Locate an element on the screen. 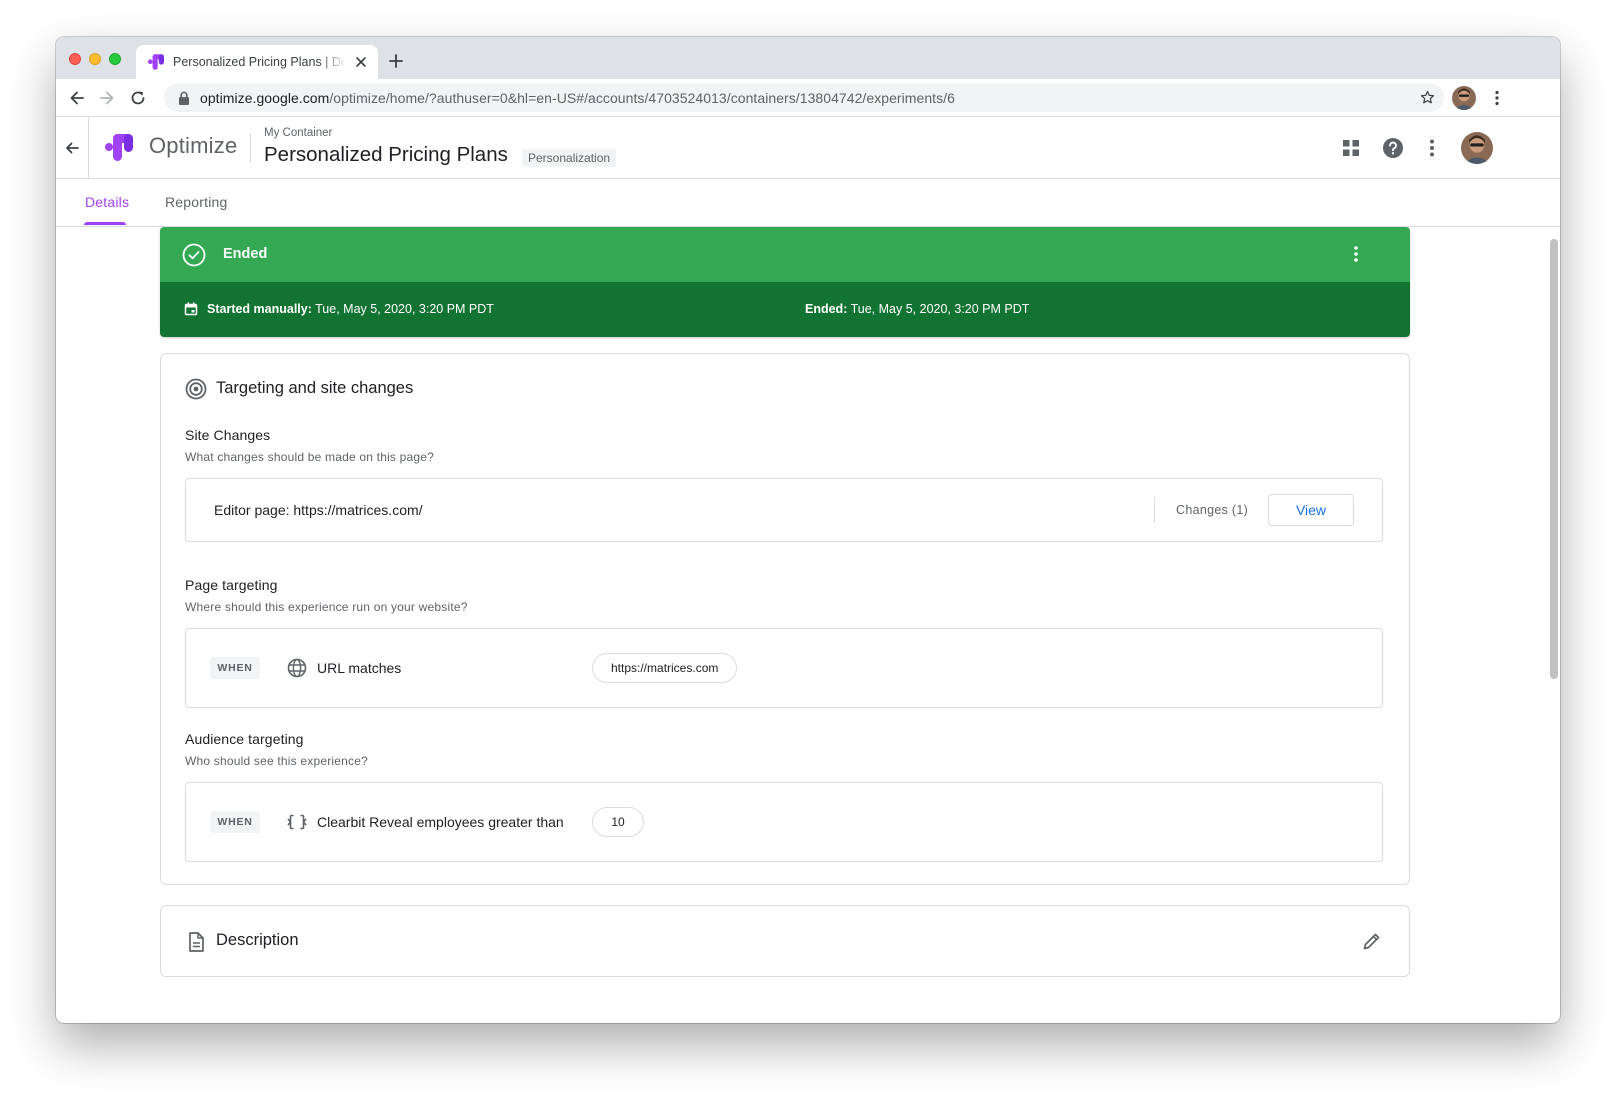 The image size is (1614, 1097). product-name: Optimize is located at coordinates (193, 145).